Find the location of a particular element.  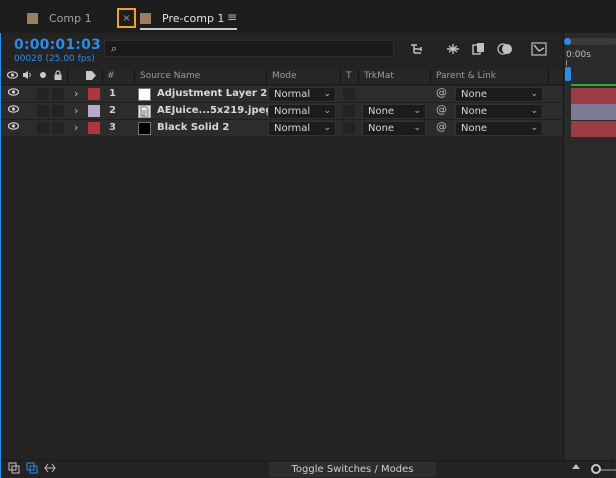

close-tab-button: × is located at coordinates (126, 18).